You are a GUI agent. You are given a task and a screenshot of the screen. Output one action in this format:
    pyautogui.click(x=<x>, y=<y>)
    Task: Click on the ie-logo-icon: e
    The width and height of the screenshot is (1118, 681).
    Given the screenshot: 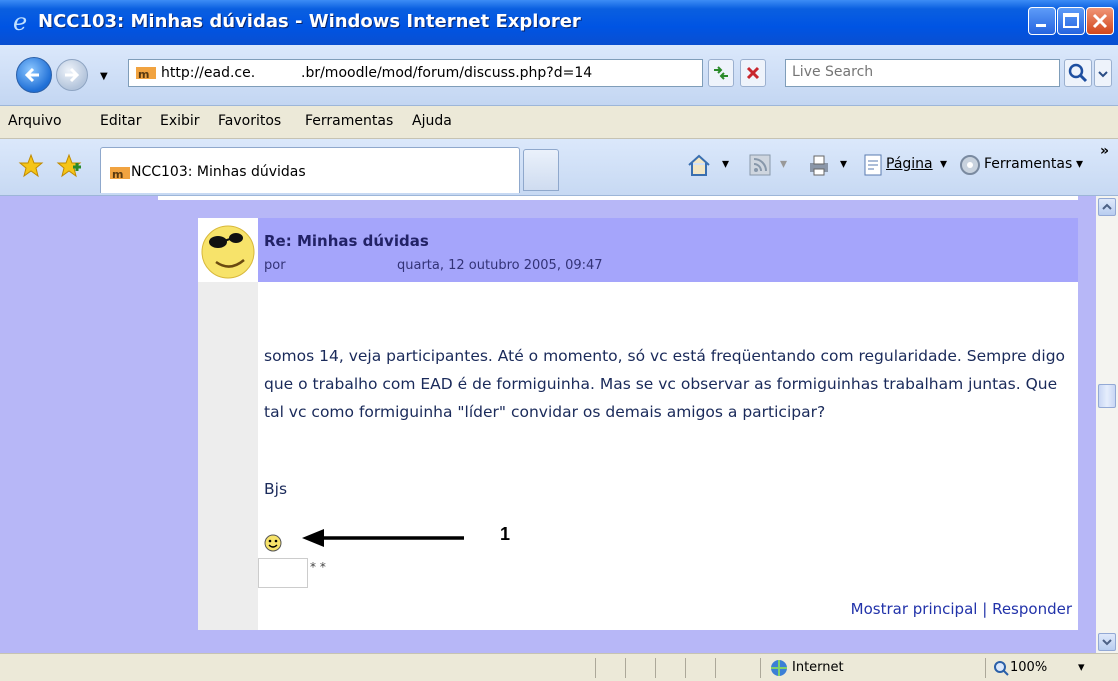 What is the action you would take?
    pyautogui.click(x=20, y=21)
    